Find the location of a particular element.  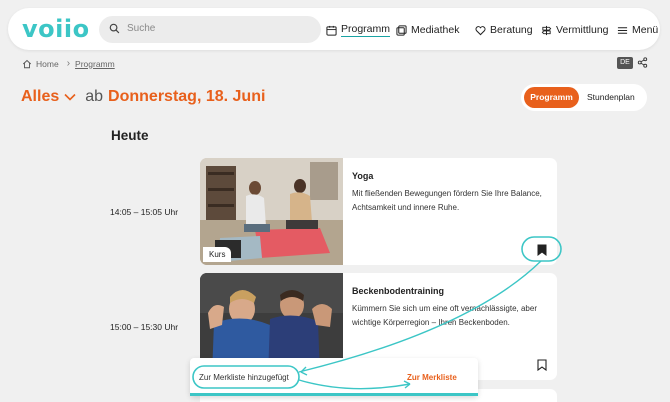

toast-message: Zur Merkliste hinzugefügt is located at coordinates (244, 377).